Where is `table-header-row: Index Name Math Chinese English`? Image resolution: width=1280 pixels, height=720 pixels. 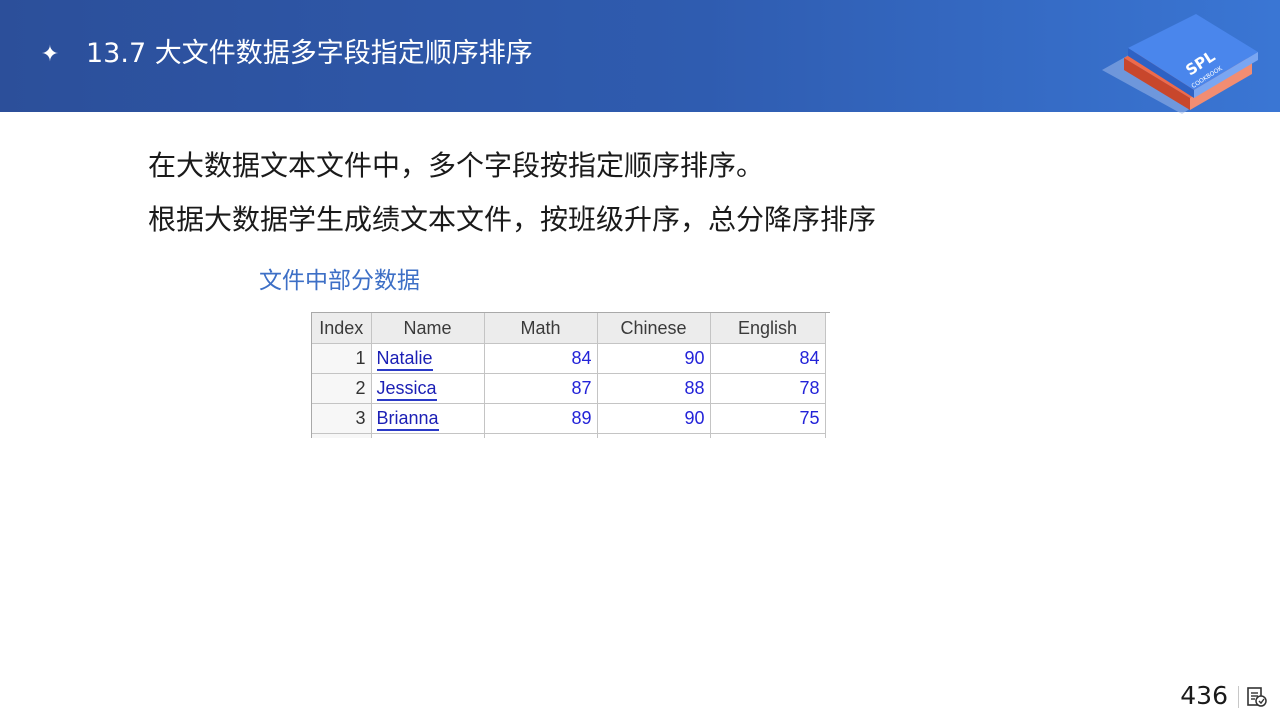 table-header-row: Index Name Math Chinese English is located at coordinates (569, 328).